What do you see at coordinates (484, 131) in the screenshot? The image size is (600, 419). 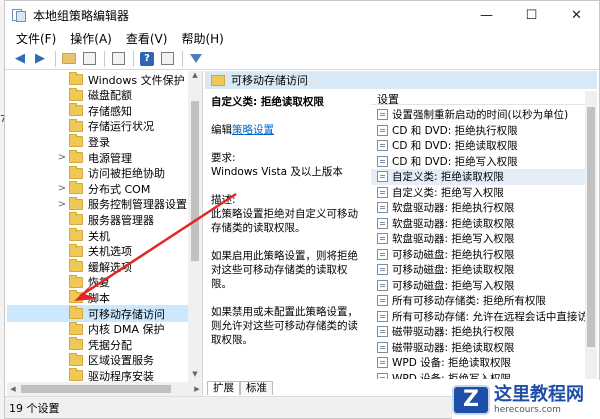 I see `setting-row: CD 和 DVD: 拒绝执行权限` at bounding box center [484, 131].